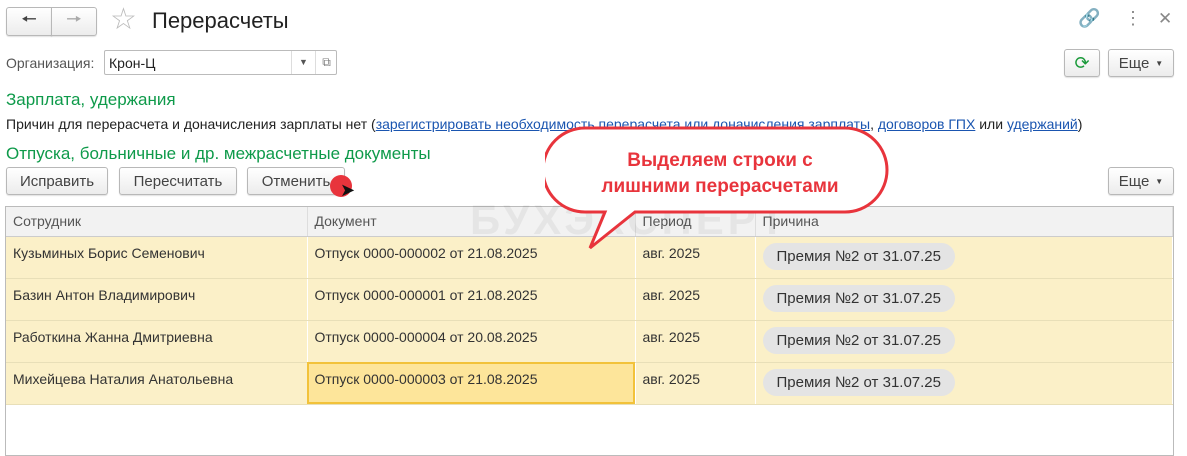 Image resolution: width=1187 pixels, height=456 pixels. I want to click on favorite-star-icon: ☆, so click(123, 19).